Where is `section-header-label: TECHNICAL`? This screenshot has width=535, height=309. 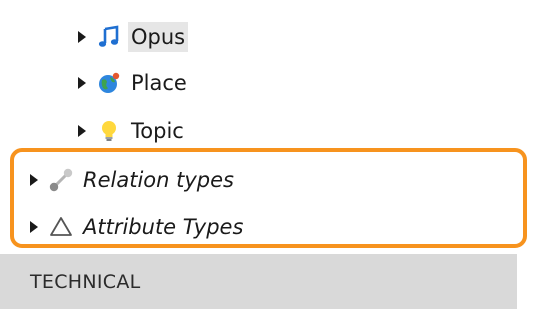 section-header-label: TECHNICAL is located at coordinates (85, 281).